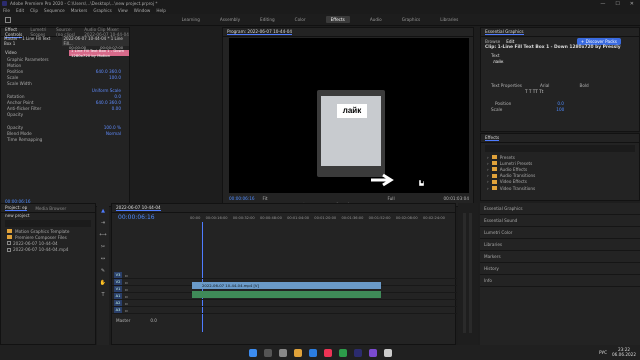 This screenshot has height=360, width=640. What do you see at coordinates (327, 352) in the screenshot?
I see `app-icon-red` at bounding box center [327, 352].